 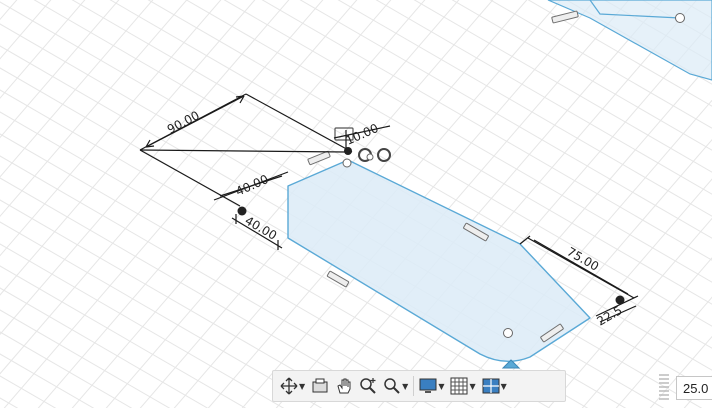 I want to click on viewports-button: ▼, so click(x=494, y=386).